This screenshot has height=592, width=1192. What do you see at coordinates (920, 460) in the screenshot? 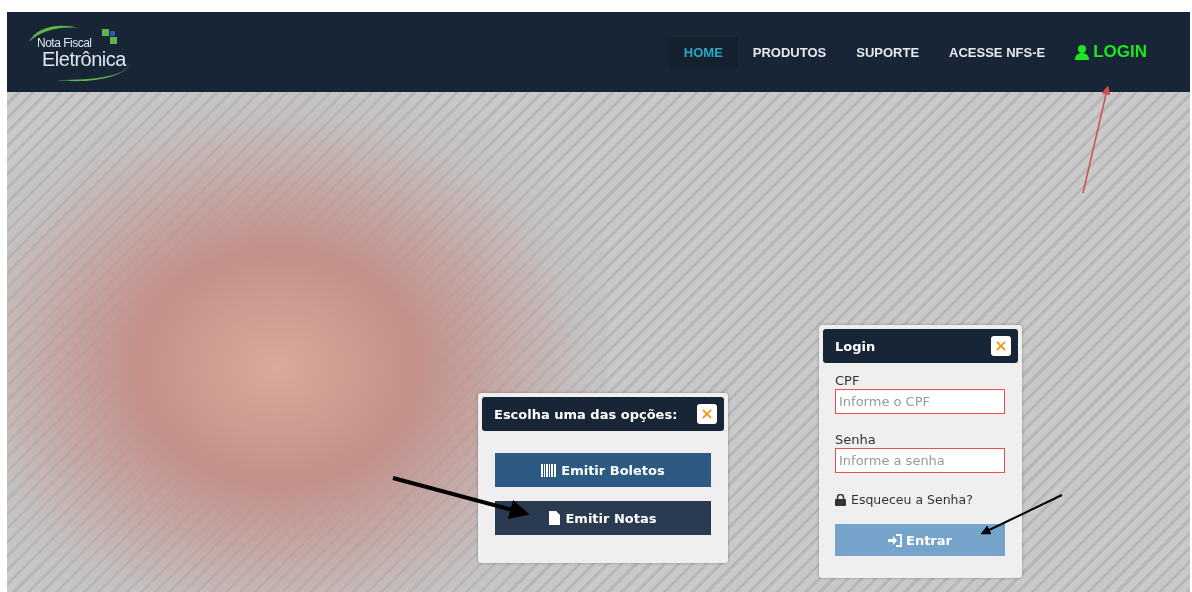
I see `input-field: Informe a senha` at bounding box center [920, 460].